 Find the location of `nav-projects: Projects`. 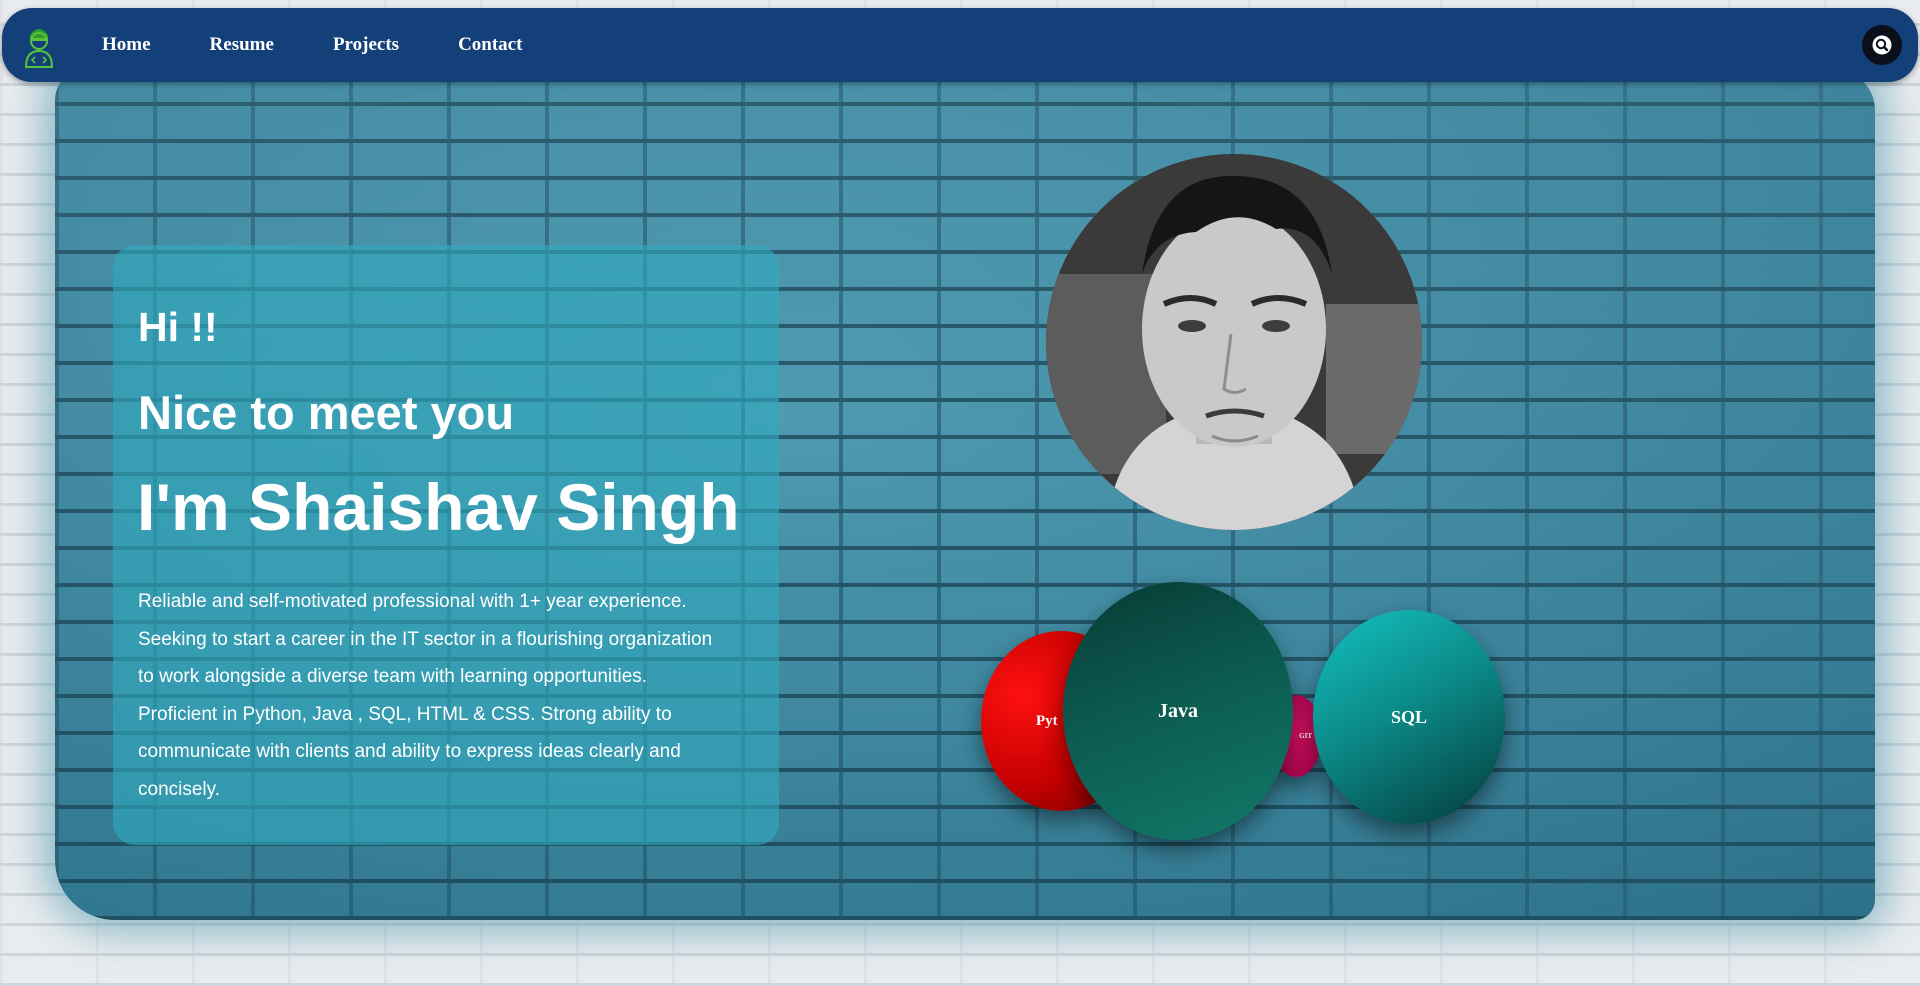

nav-projects: Projects is located at coordinates (366, 45).